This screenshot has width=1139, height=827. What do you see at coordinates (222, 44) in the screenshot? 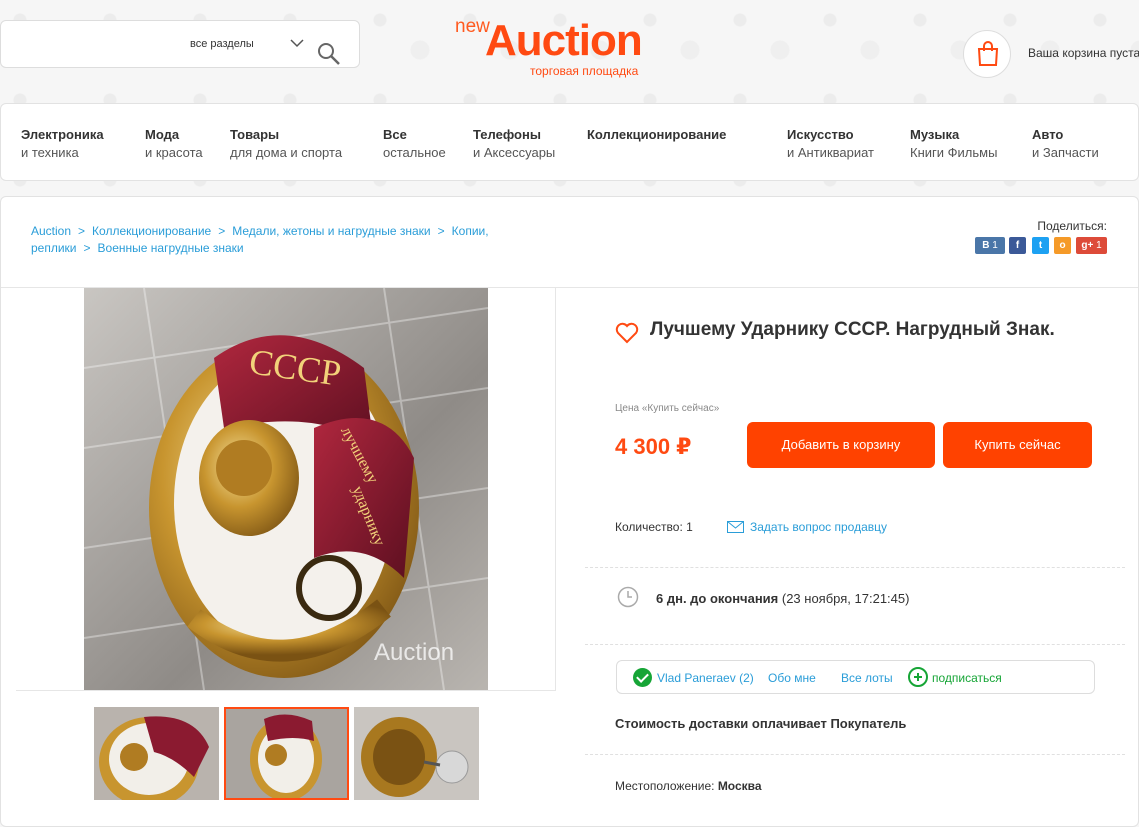
I see `search-section-select: все разделы` at bounding box center [222, 44].